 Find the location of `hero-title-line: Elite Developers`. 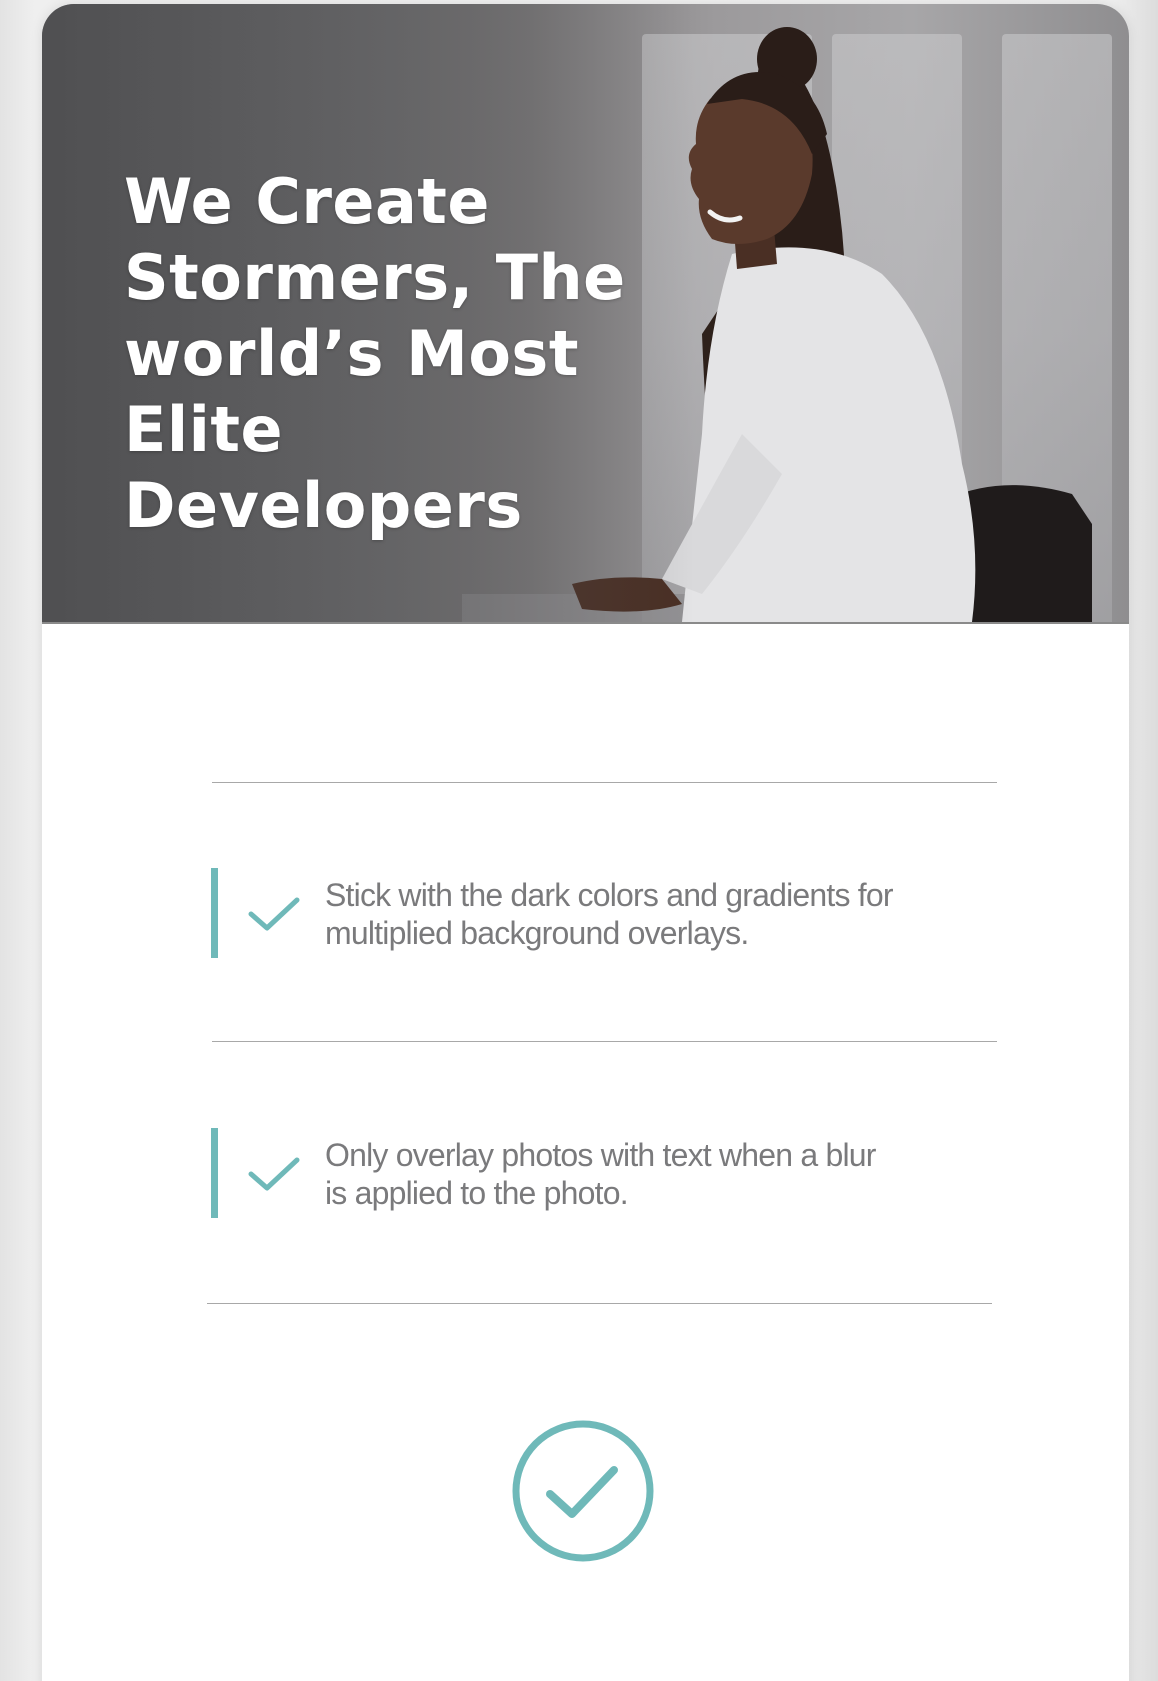

hero-title-line: Elite Developers is located at coordinates (323, 467).